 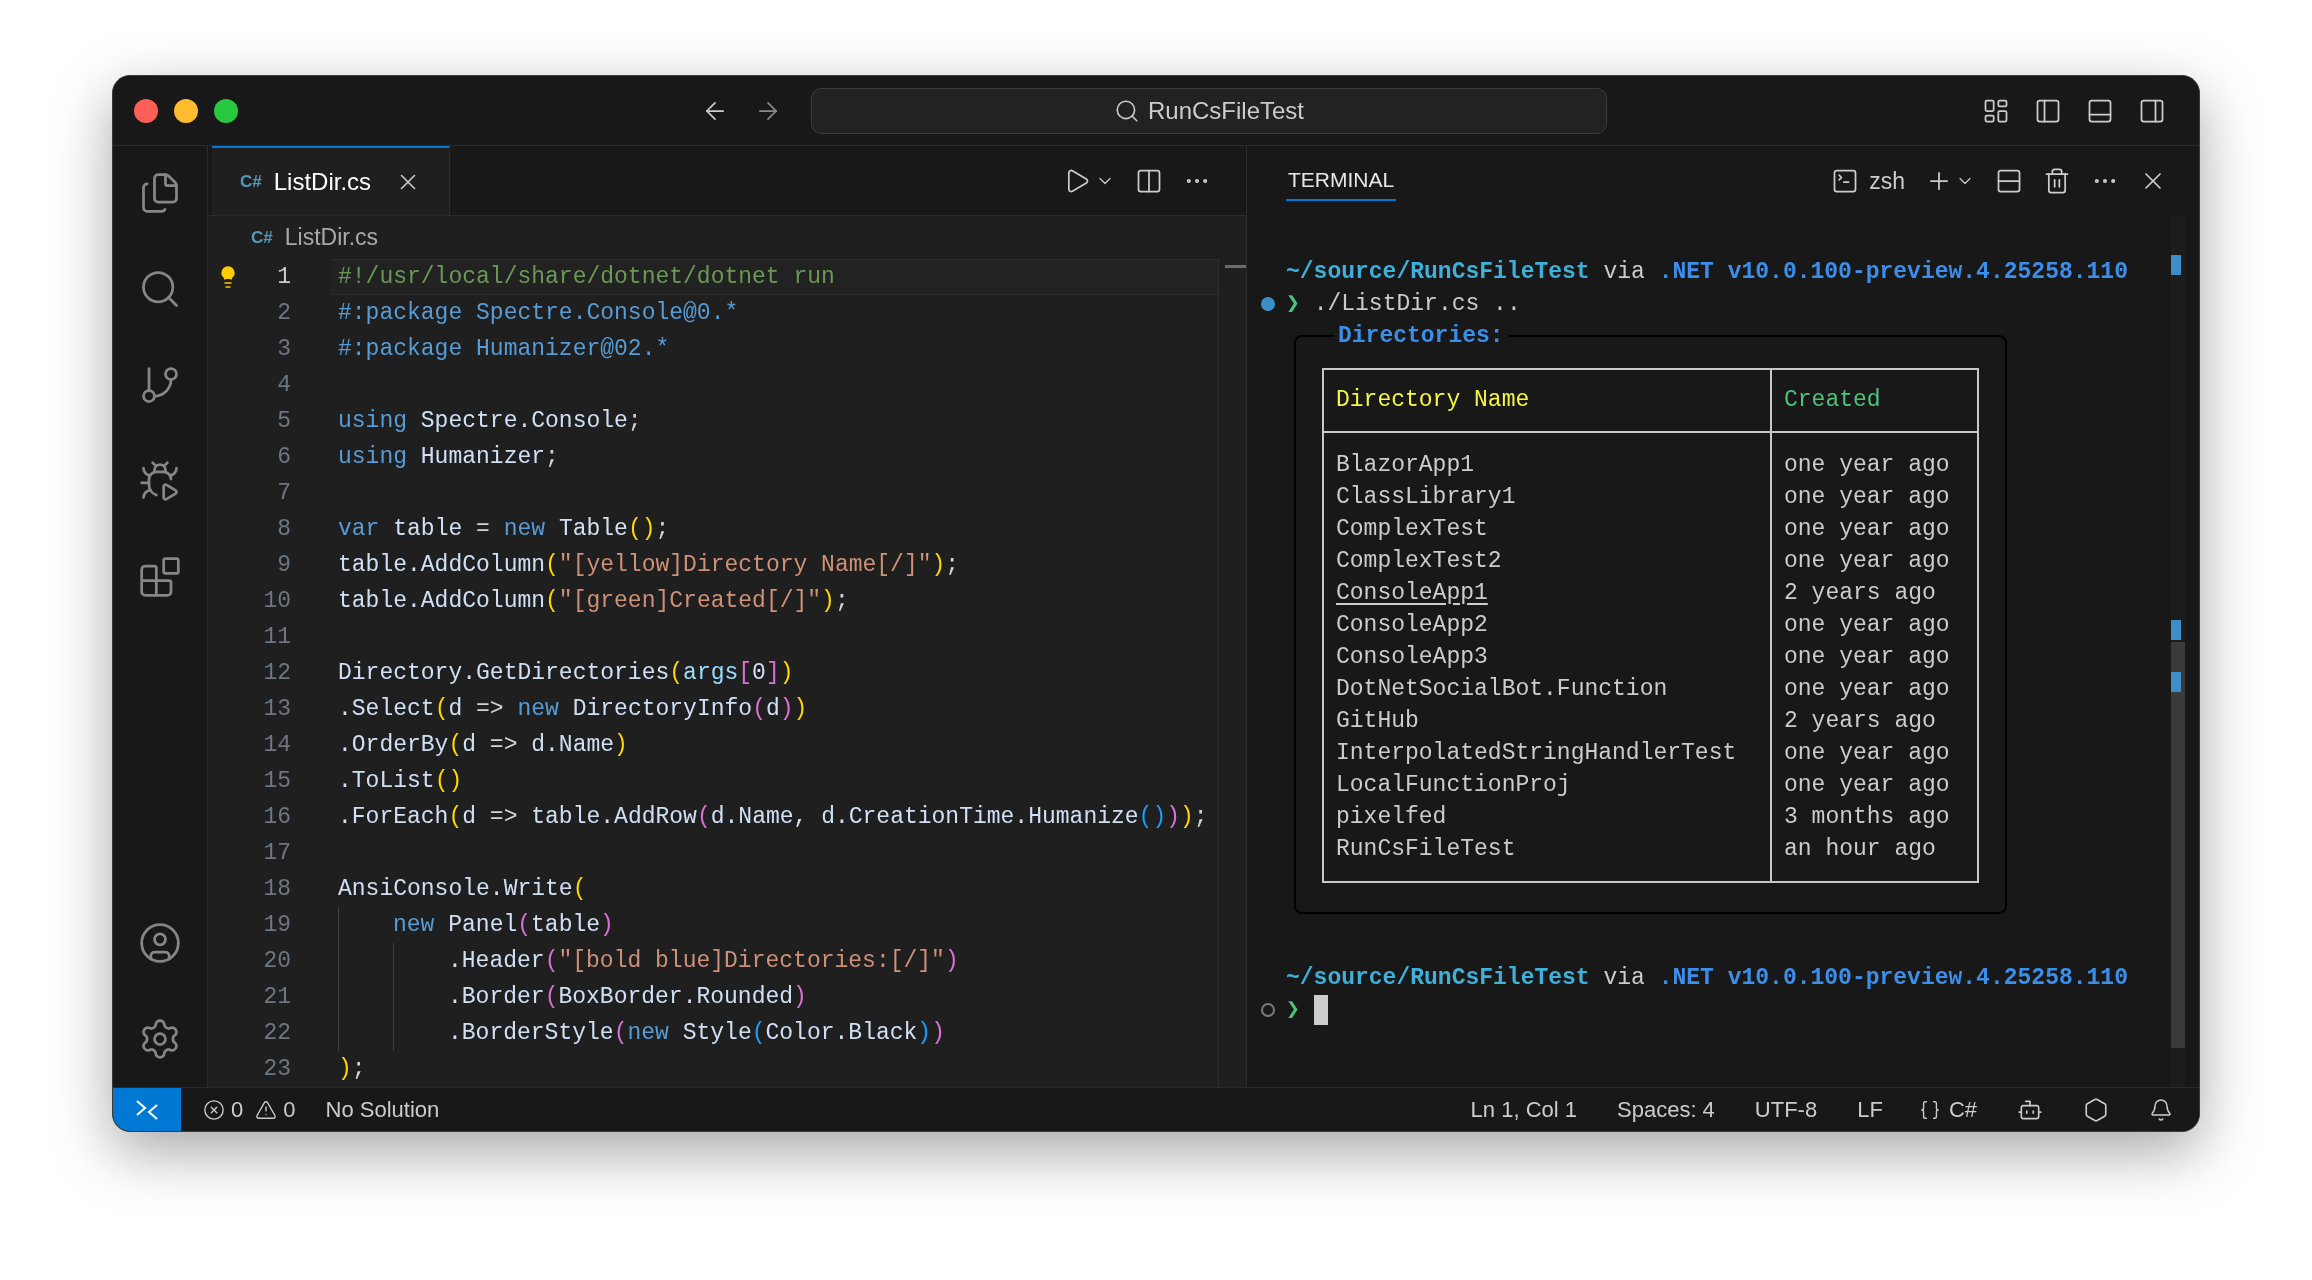 What do you see at coordinates (483, 745) in the screenshot?
I see `code-line: .OrderBy(d => d.Name)` at bounding box center [483, 745].